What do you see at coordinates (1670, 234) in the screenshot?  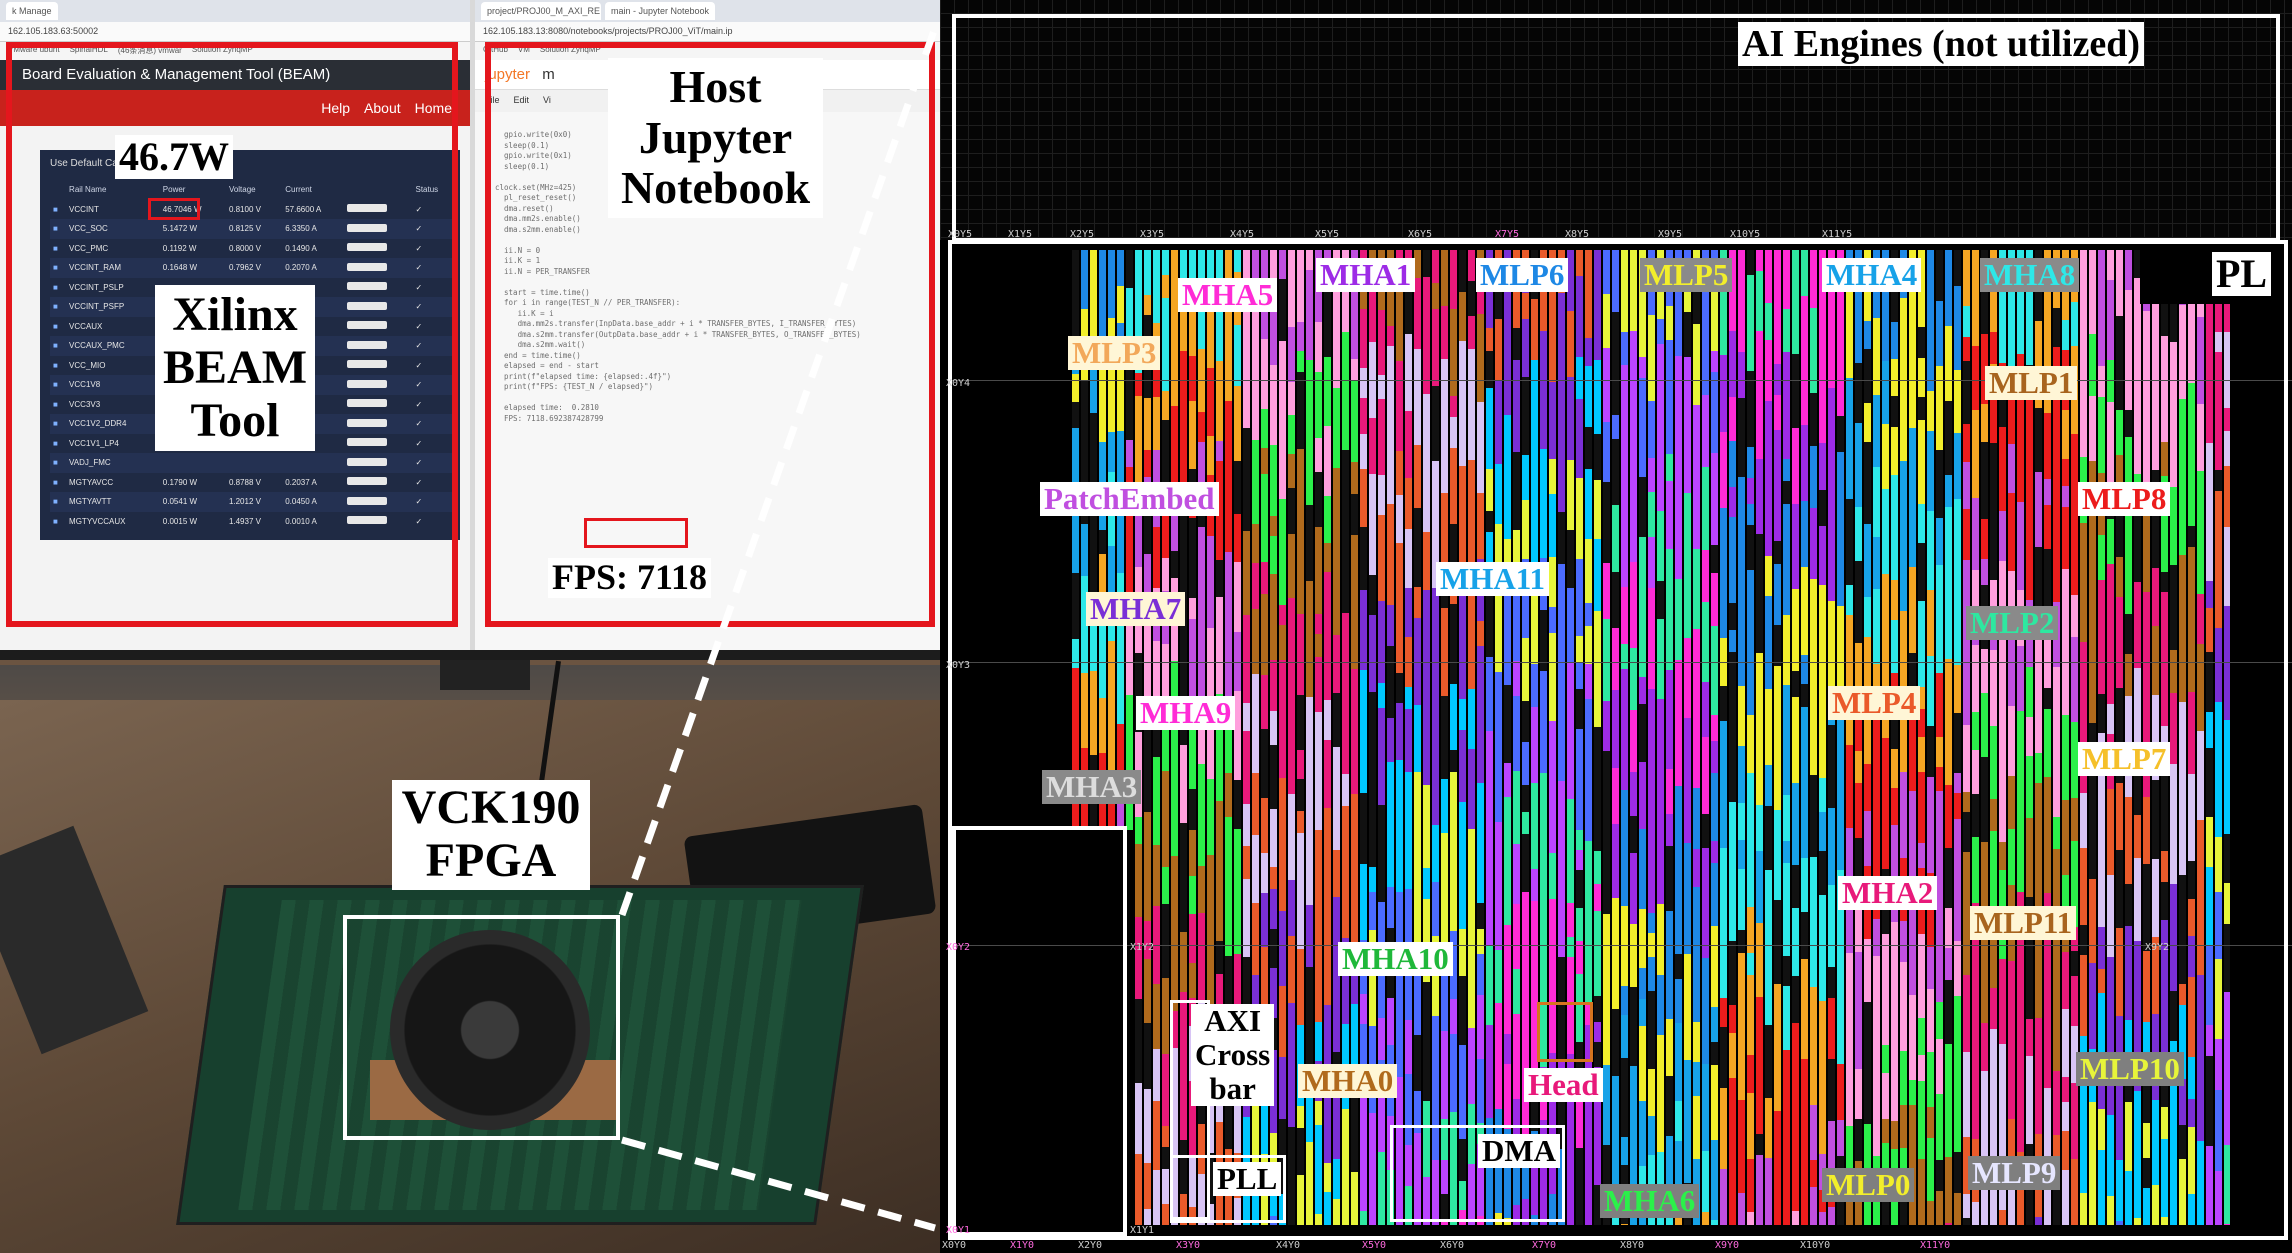 I see `coord-y5: X9Y5` at bounding box center [1670, 234].